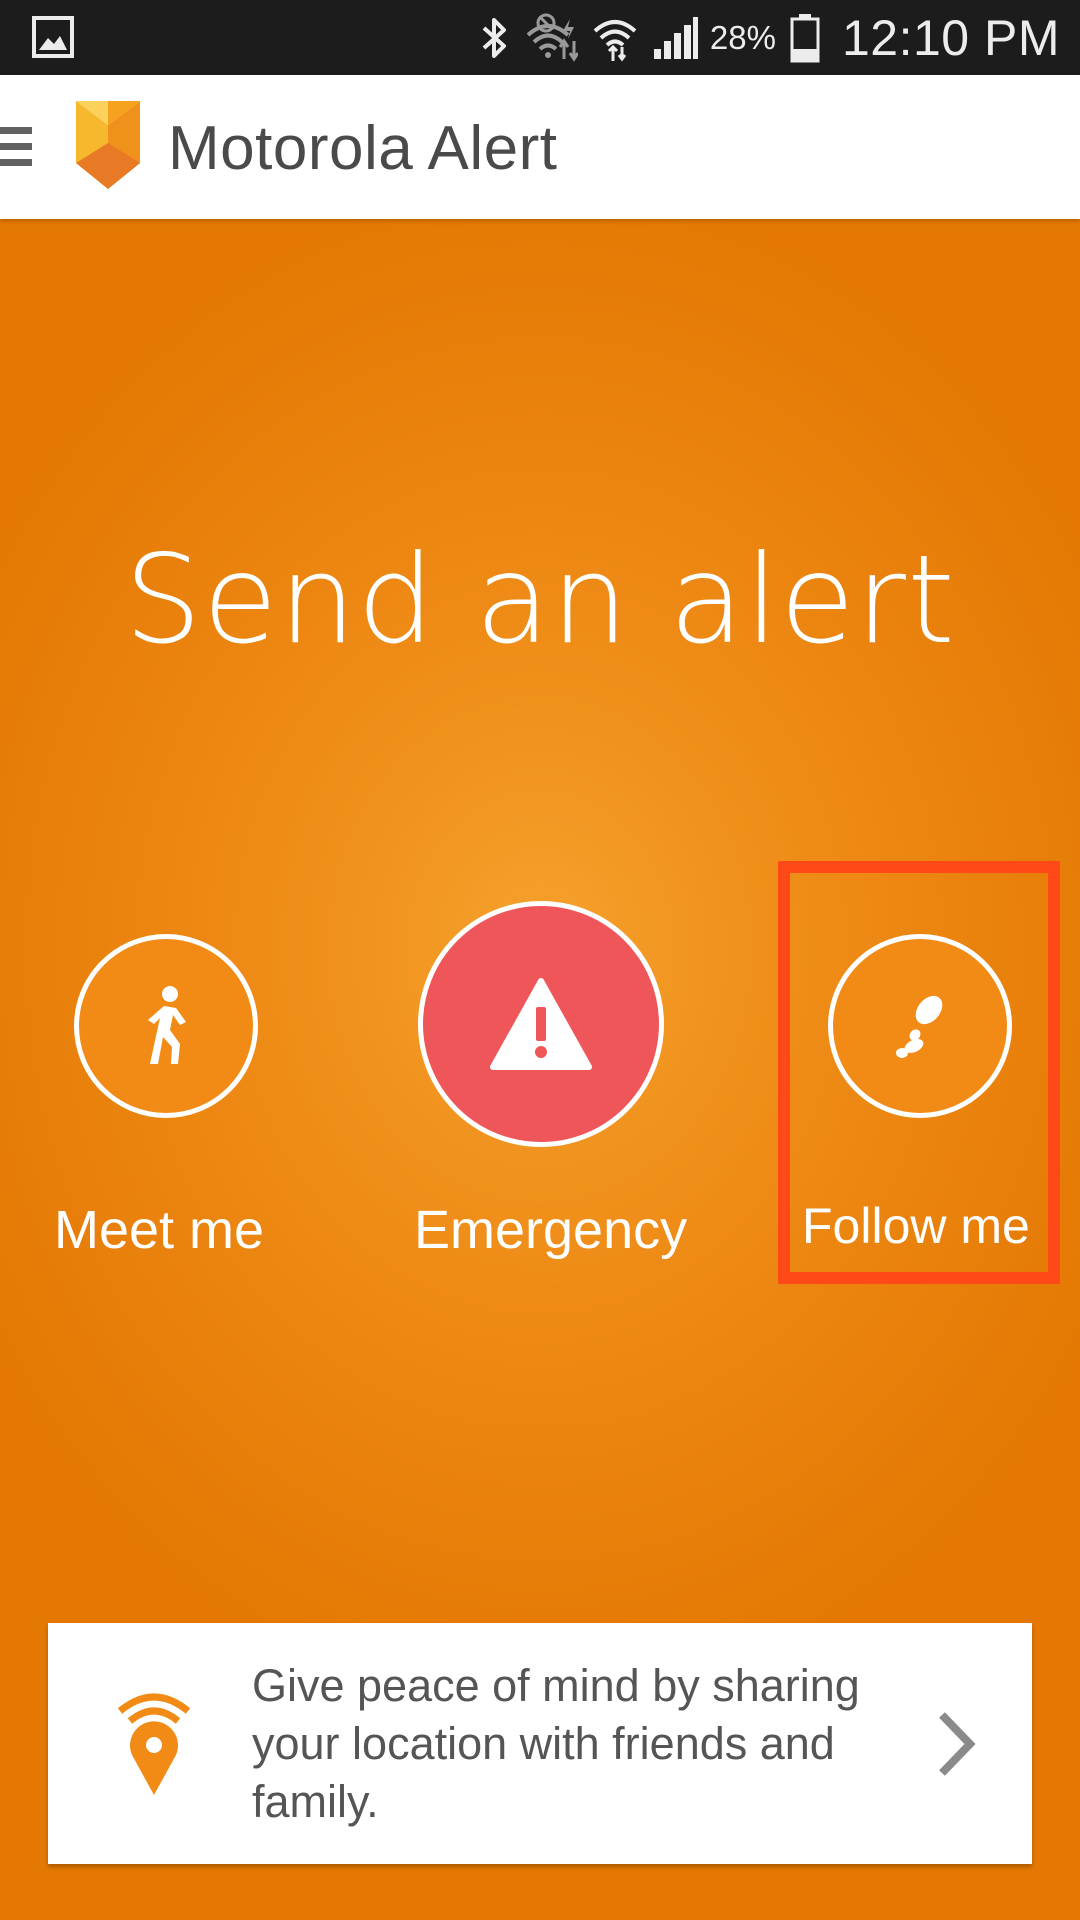  I want to click on wifi-icon, so click(615, 40).